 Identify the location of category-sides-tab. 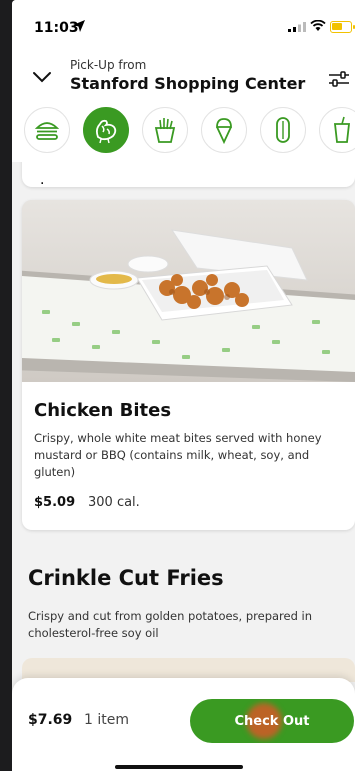
(283, 130).